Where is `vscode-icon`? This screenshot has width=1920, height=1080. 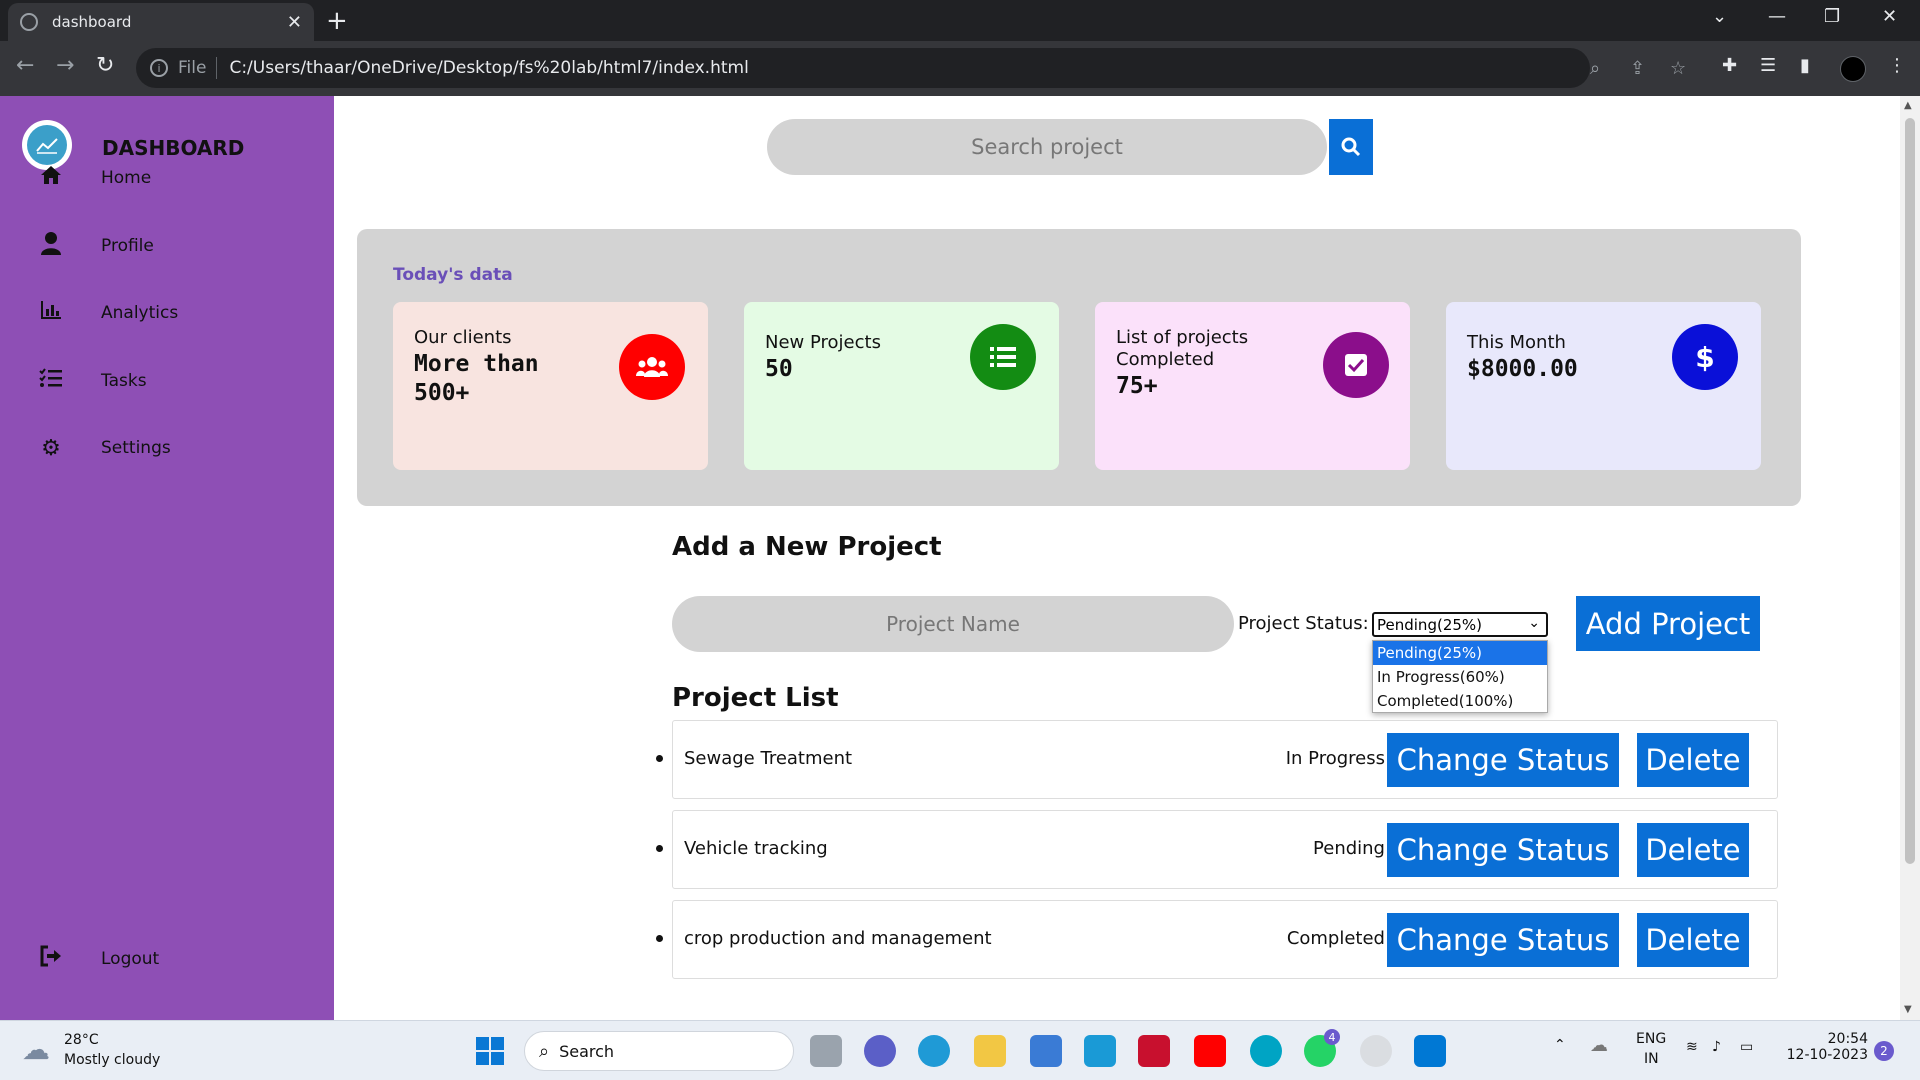 vscode-icon is located at coordinates (1430, 1051).